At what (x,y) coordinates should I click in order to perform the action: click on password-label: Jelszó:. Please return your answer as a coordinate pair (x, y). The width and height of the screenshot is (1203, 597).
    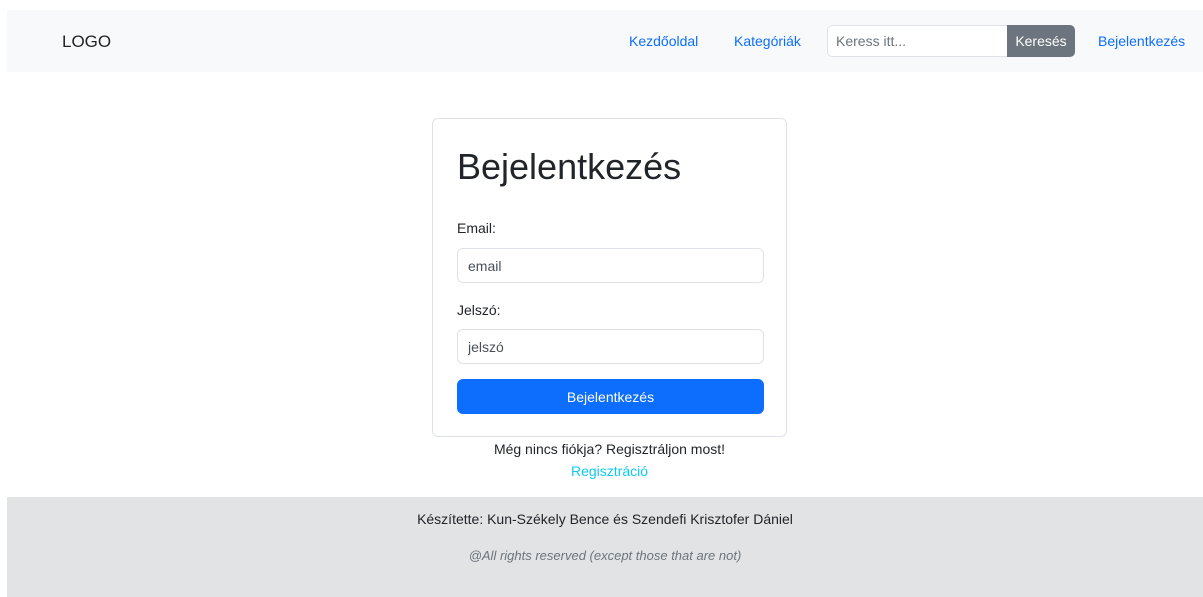
    Looking at the image, I should click on (479, 310).